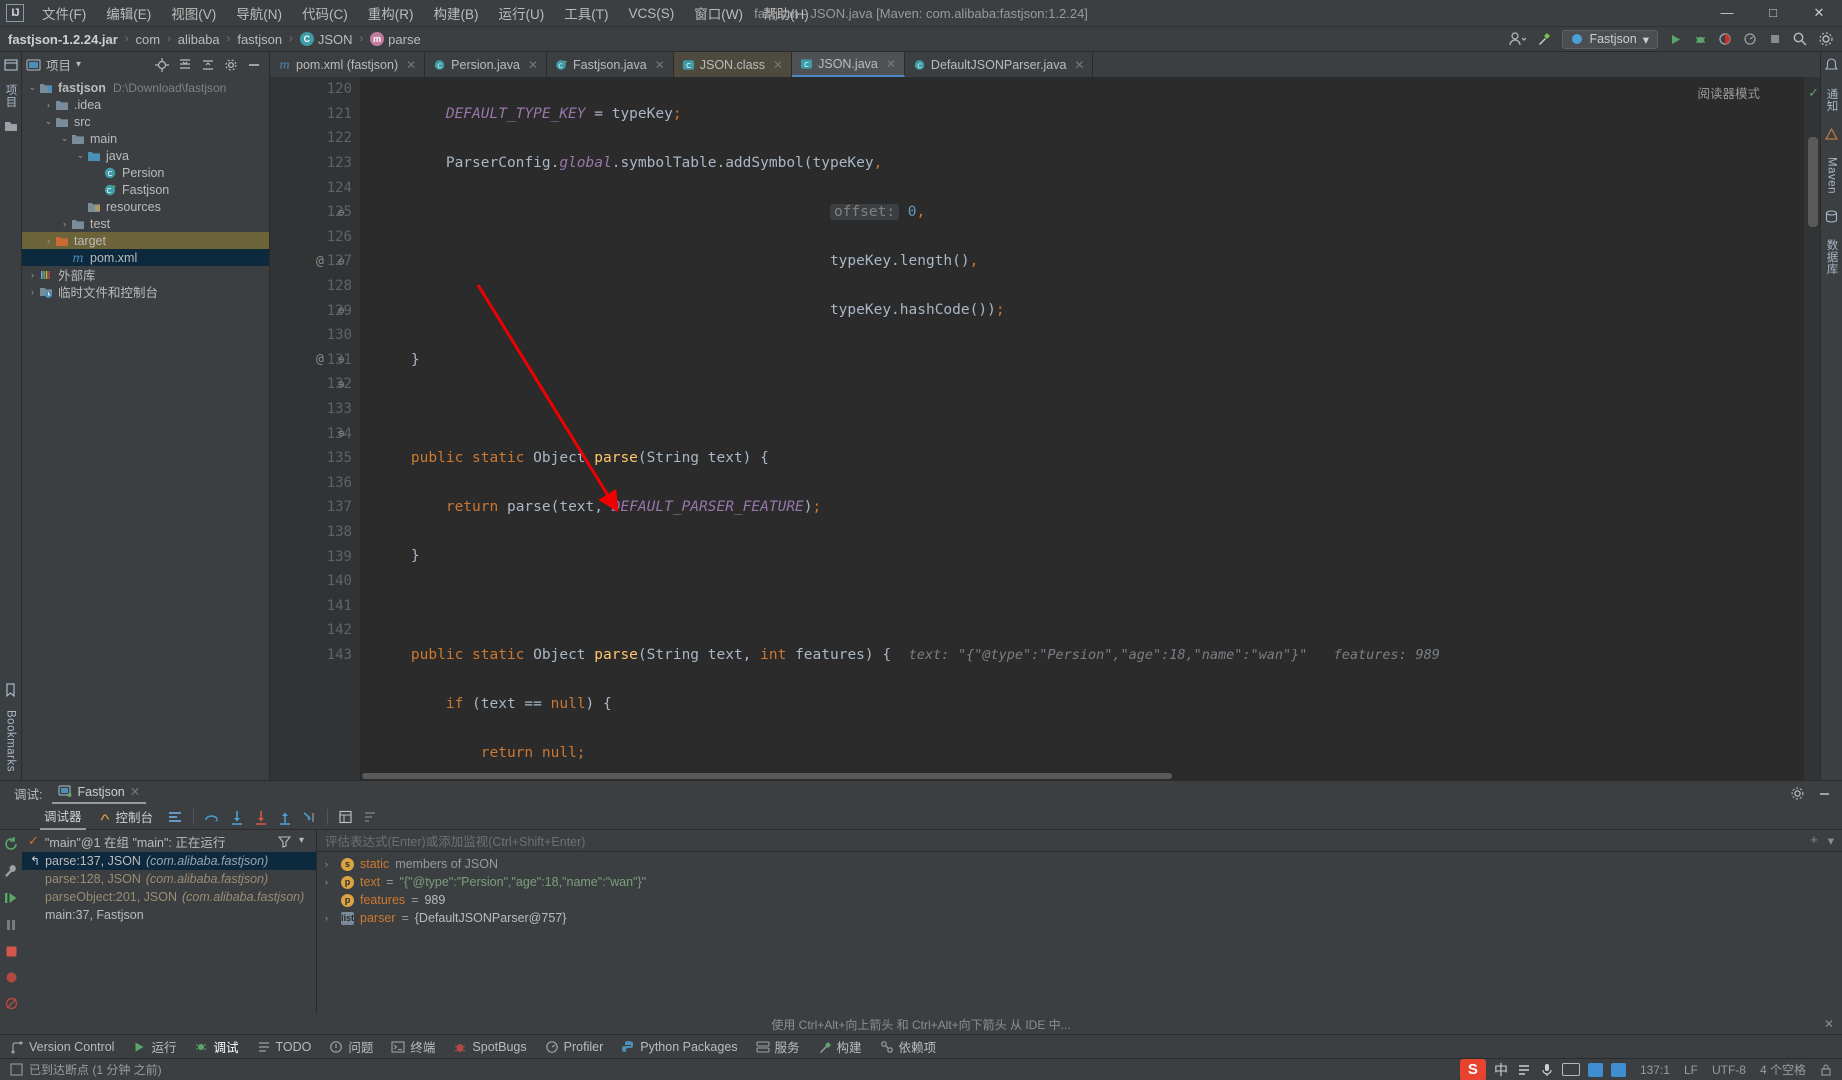  What do you see at coordinates (301, 841) in the screenshot?
I see `chevron-down-icon: ▾` at bounding box center [301, 841].